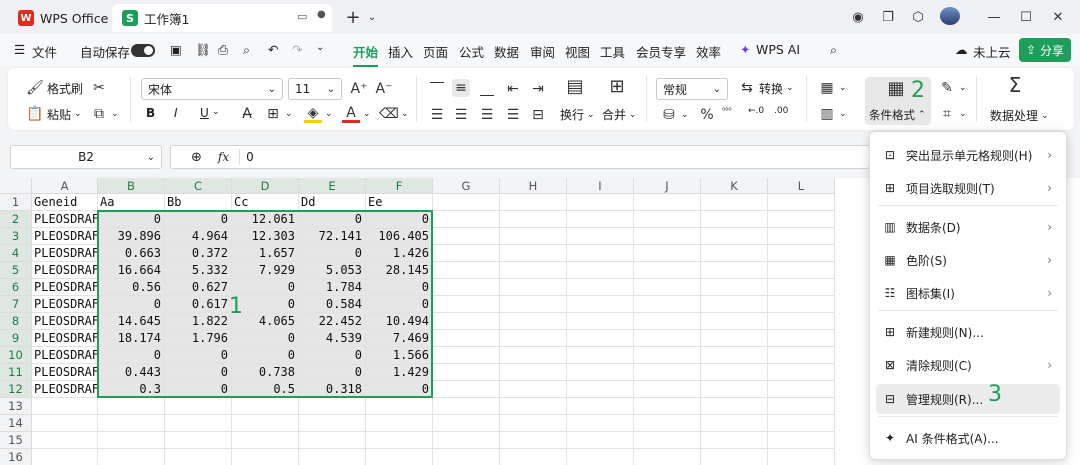 The height and width of the screenshot is (465, 1080). I want to click on cell-h15, so click(533, 440).